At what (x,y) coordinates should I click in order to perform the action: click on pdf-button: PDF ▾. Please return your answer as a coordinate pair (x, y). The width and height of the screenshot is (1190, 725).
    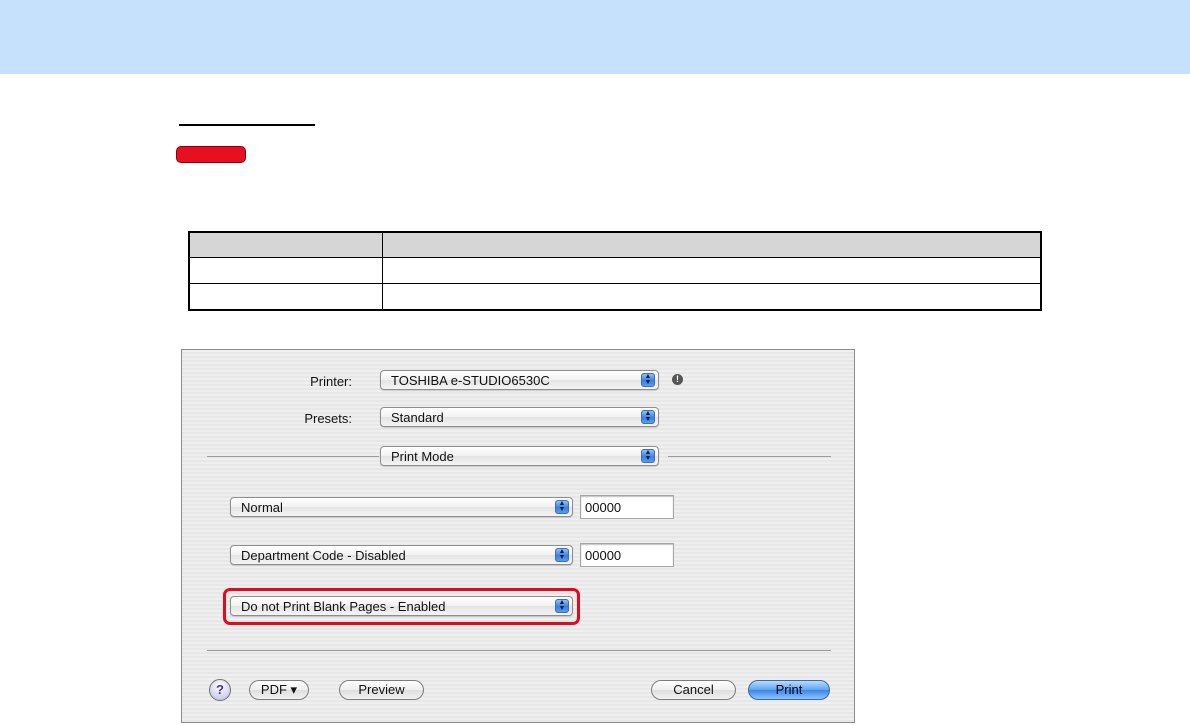
    Looking at the image, I should click on (279, 690).